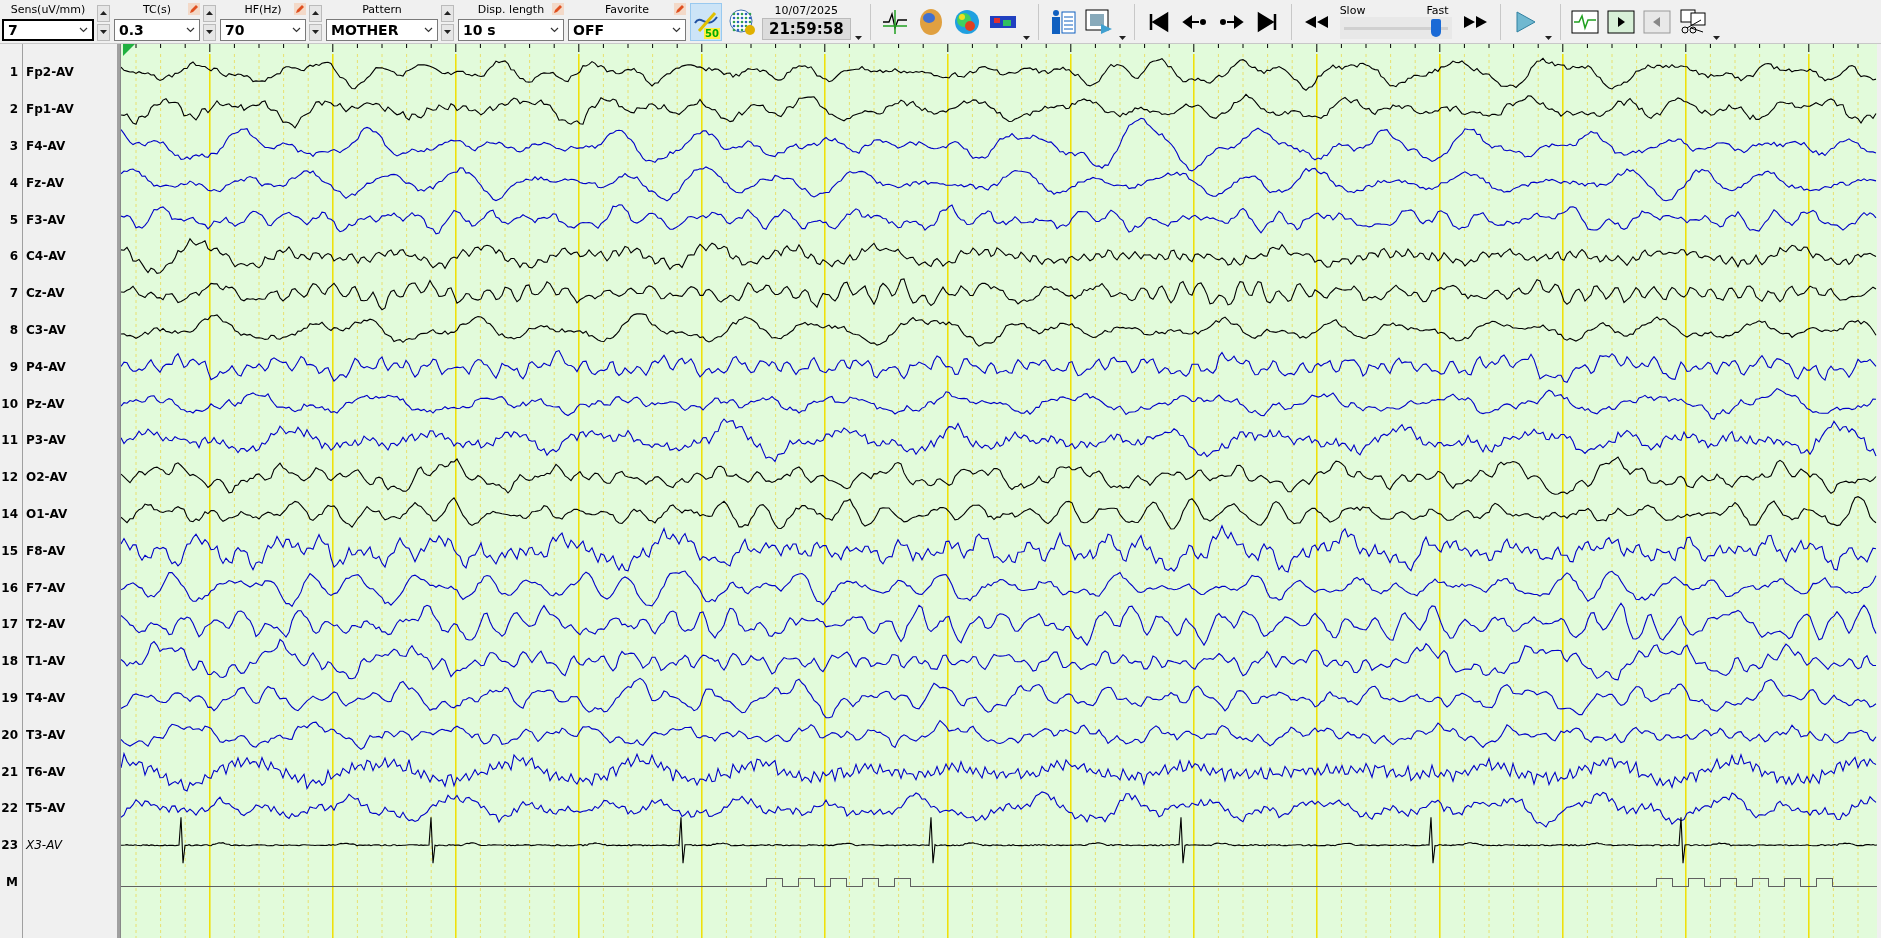  What do you see at coordinates (806, 28) in the screenshot?
I see `time-display: 21:59:58` at bounding box center [806, 28].